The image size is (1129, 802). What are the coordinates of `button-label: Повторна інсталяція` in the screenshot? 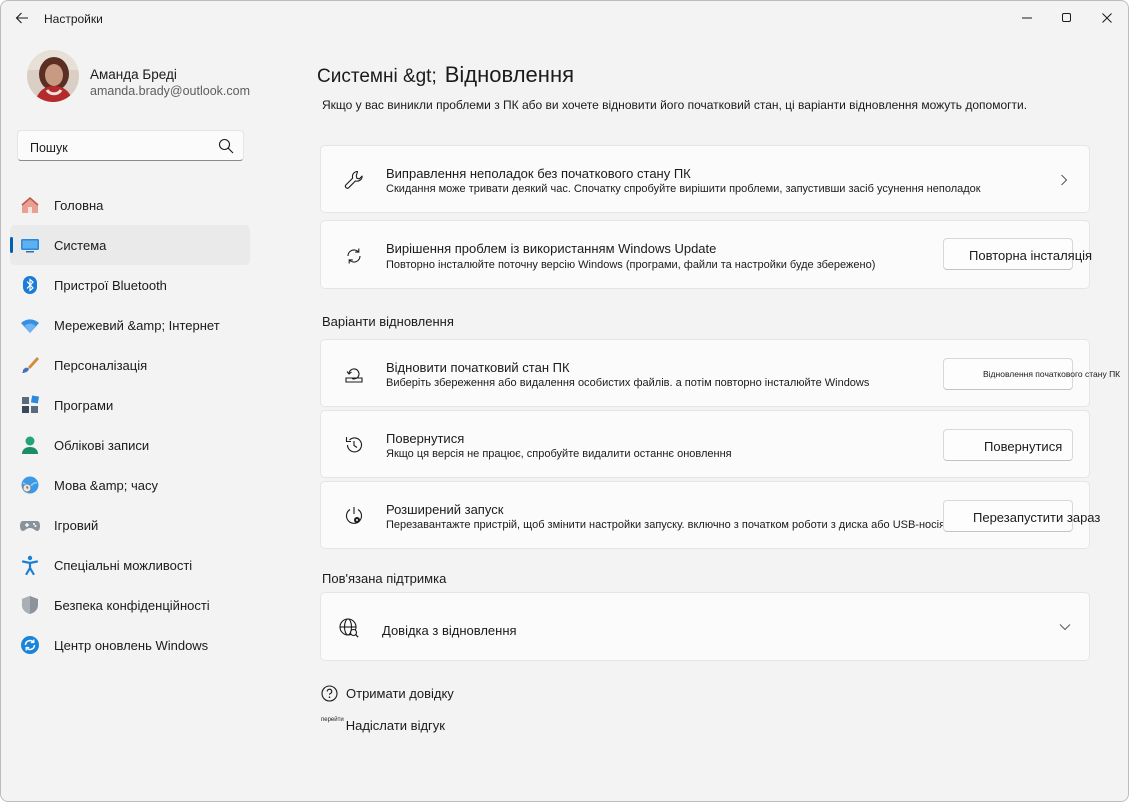 It's located at (1031, 255).